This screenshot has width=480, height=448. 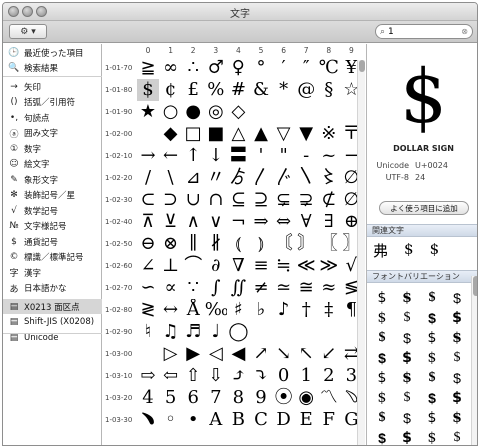 What do you see at coordinates (171, 266) in the screenshot?
I see `character-cell: ⊥` at bounding box center [171, 266].